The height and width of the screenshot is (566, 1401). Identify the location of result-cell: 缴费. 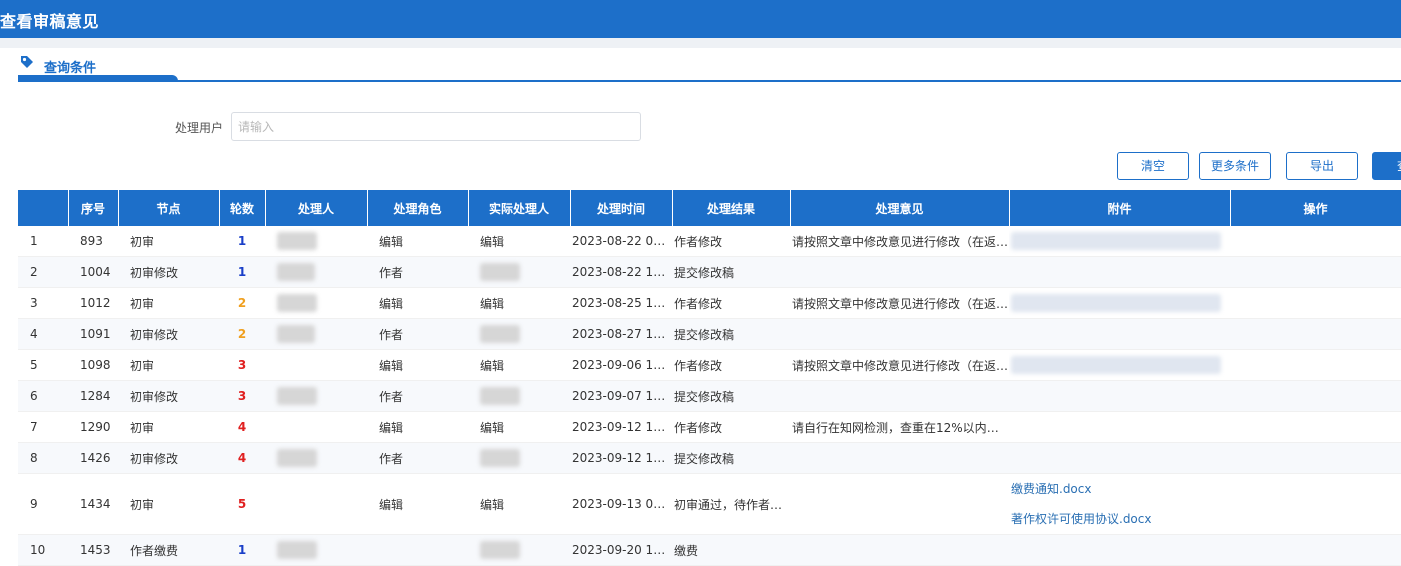
(731, 550).